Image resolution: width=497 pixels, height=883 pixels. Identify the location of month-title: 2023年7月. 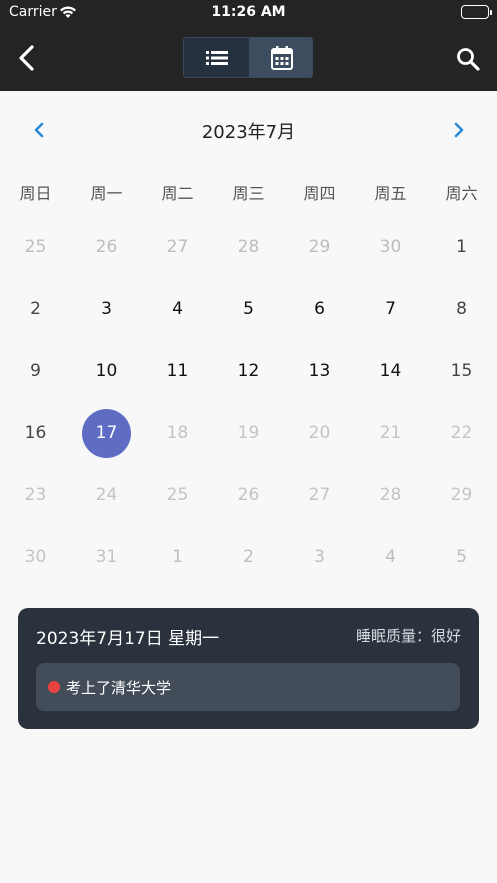
(248, 132).